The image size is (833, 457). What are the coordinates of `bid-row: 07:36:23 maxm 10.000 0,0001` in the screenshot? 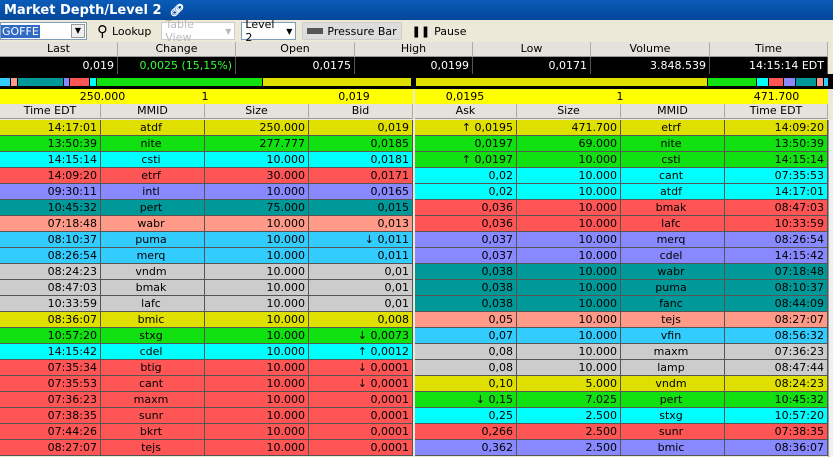 It's located at (206, 400).